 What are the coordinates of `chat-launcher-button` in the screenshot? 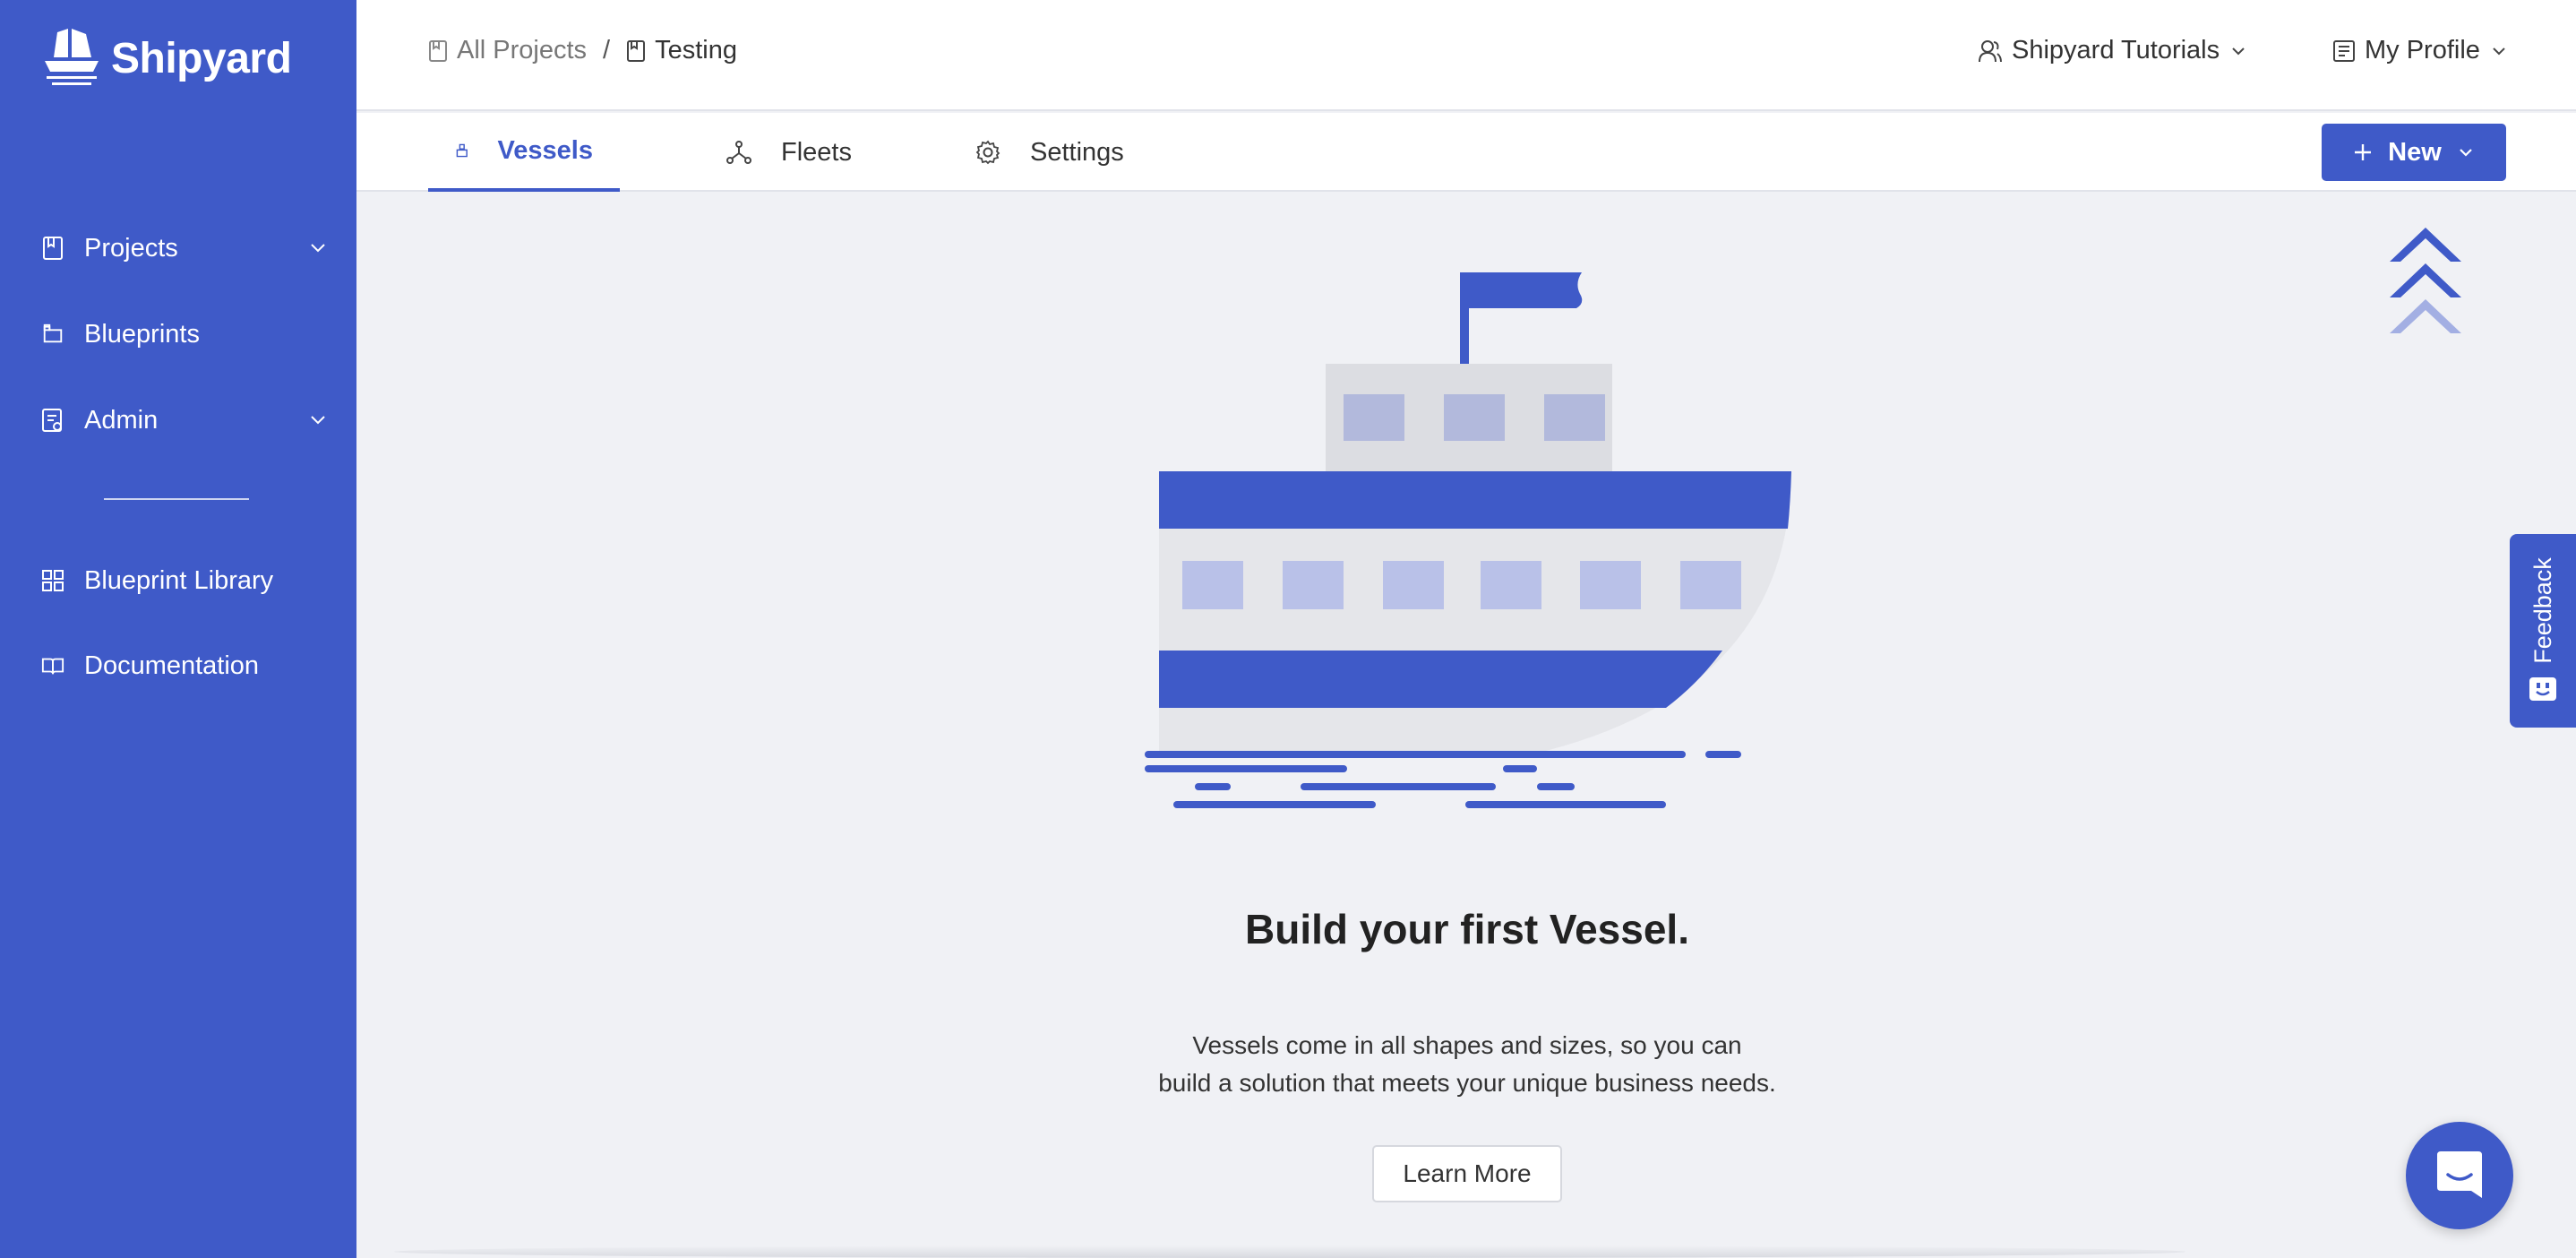 It's located at (2459, 1175).